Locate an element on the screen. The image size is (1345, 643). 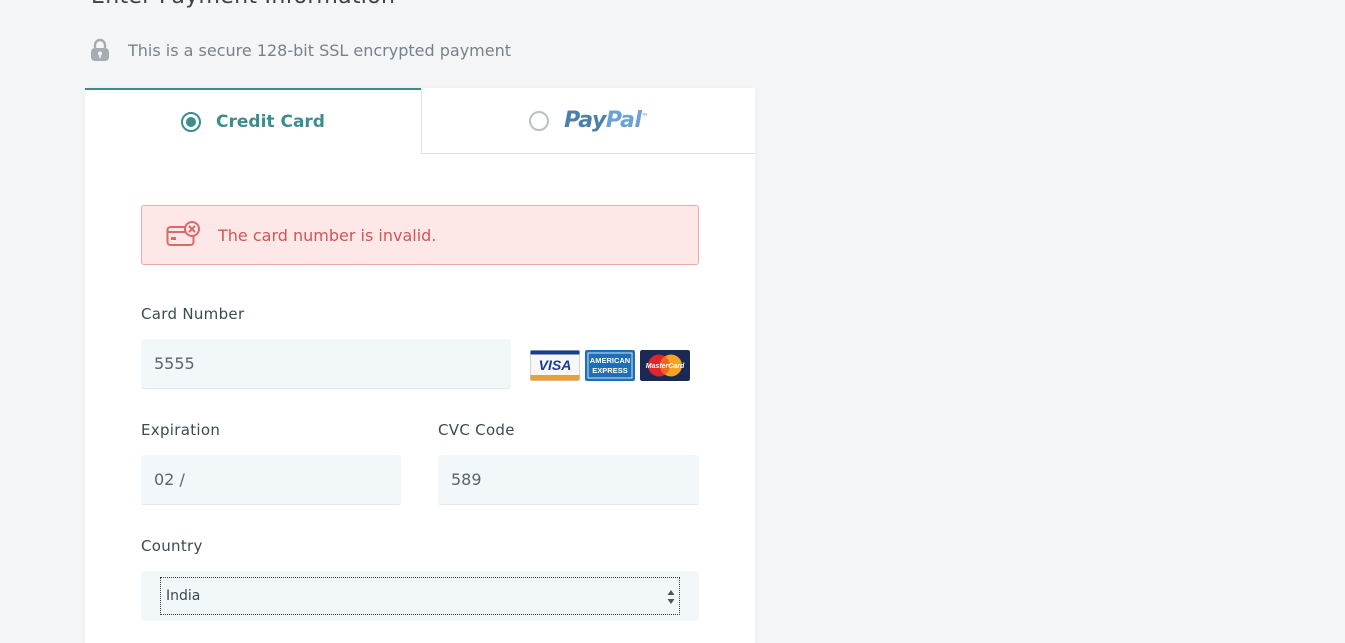
country-select-value: India is located at coordinates (183, 596).